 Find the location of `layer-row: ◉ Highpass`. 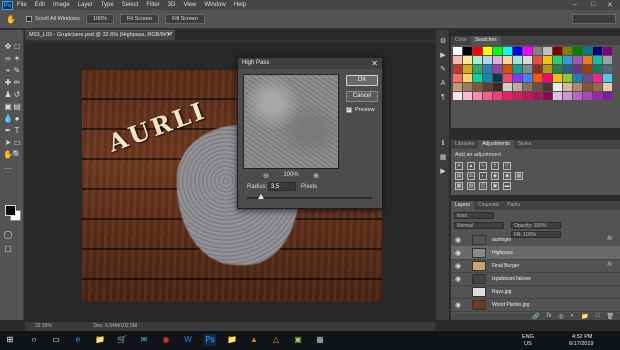

layer-row: ◉ Highpass is located at coordinates (535, 253).